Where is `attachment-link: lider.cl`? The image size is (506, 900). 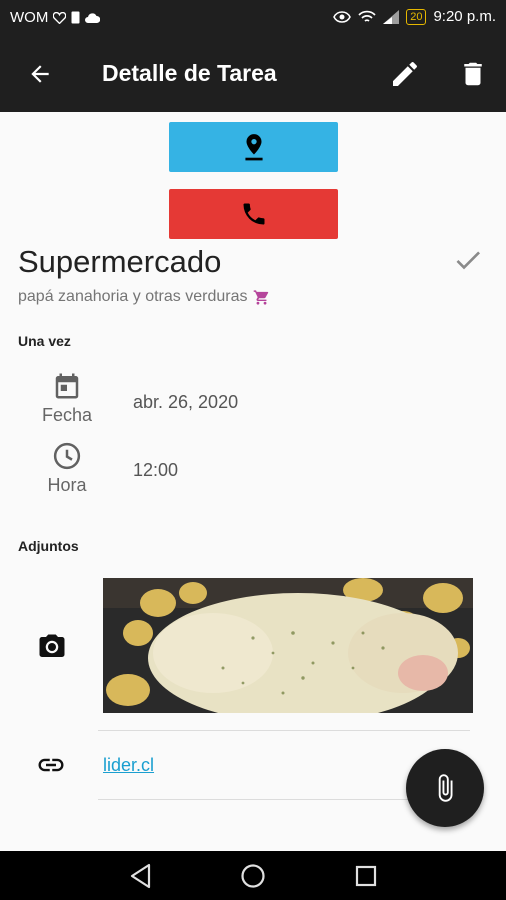
attachment-link: lider.cl is located at coordinates (128, 765).